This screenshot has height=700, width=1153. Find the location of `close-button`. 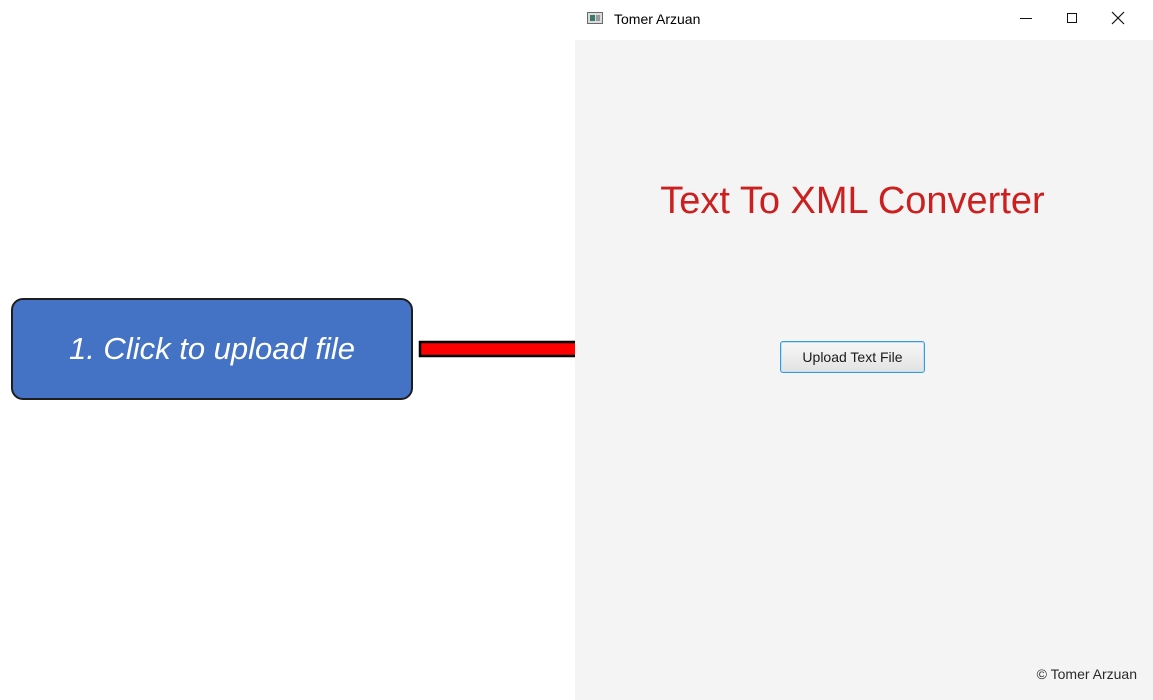

close-button is located at coordinates (1118, 18).